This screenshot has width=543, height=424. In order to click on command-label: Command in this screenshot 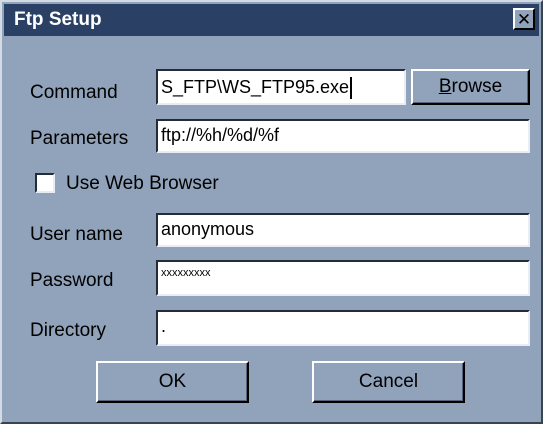, I will do `click(74, 92)`.